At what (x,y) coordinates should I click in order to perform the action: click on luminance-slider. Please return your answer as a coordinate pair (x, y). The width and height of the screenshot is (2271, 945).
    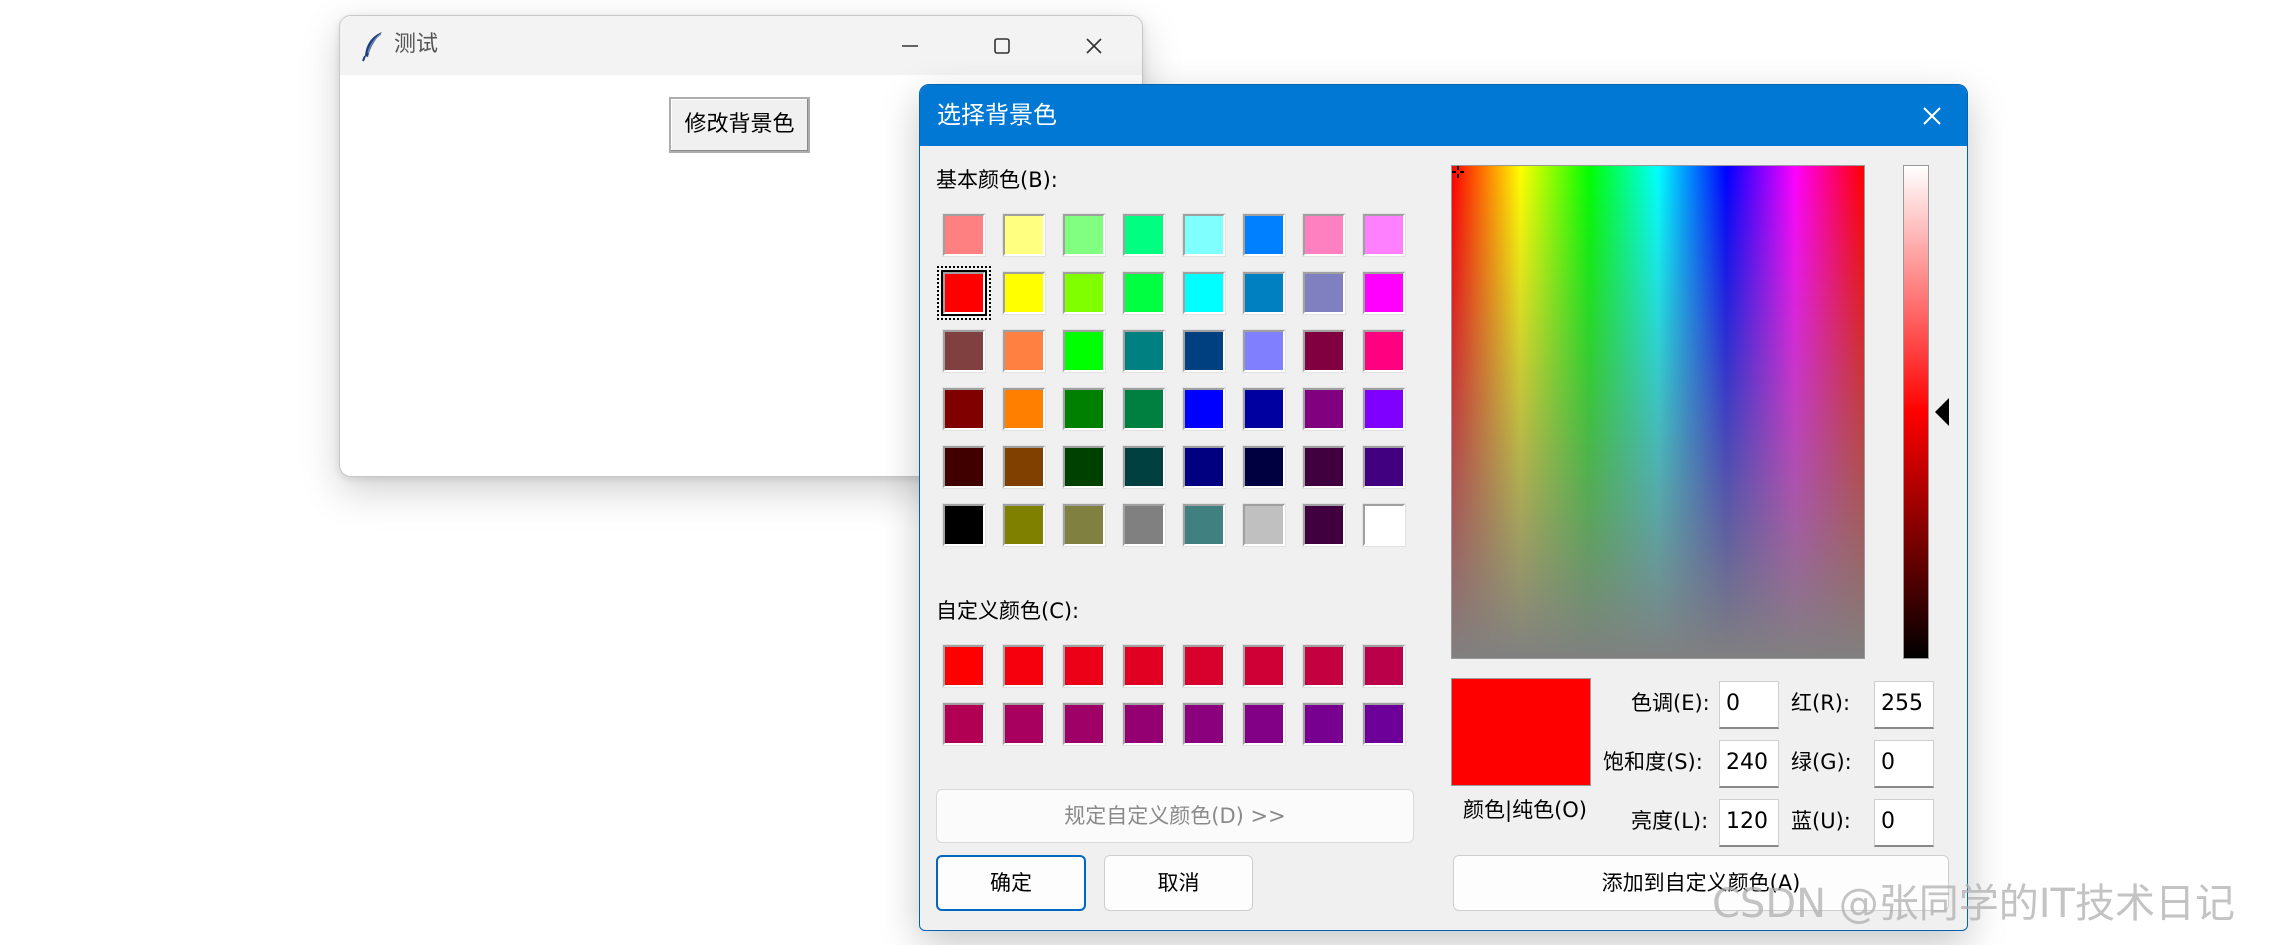
    Looking at the image, I should click on (1916, 412).